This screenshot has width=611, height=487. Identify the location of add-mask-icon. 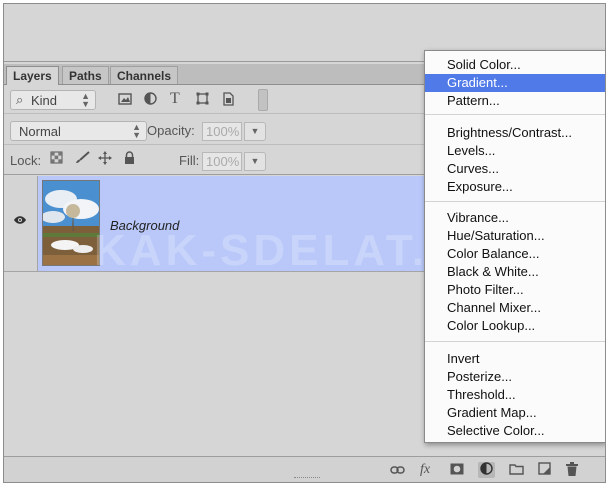
(457, 470).